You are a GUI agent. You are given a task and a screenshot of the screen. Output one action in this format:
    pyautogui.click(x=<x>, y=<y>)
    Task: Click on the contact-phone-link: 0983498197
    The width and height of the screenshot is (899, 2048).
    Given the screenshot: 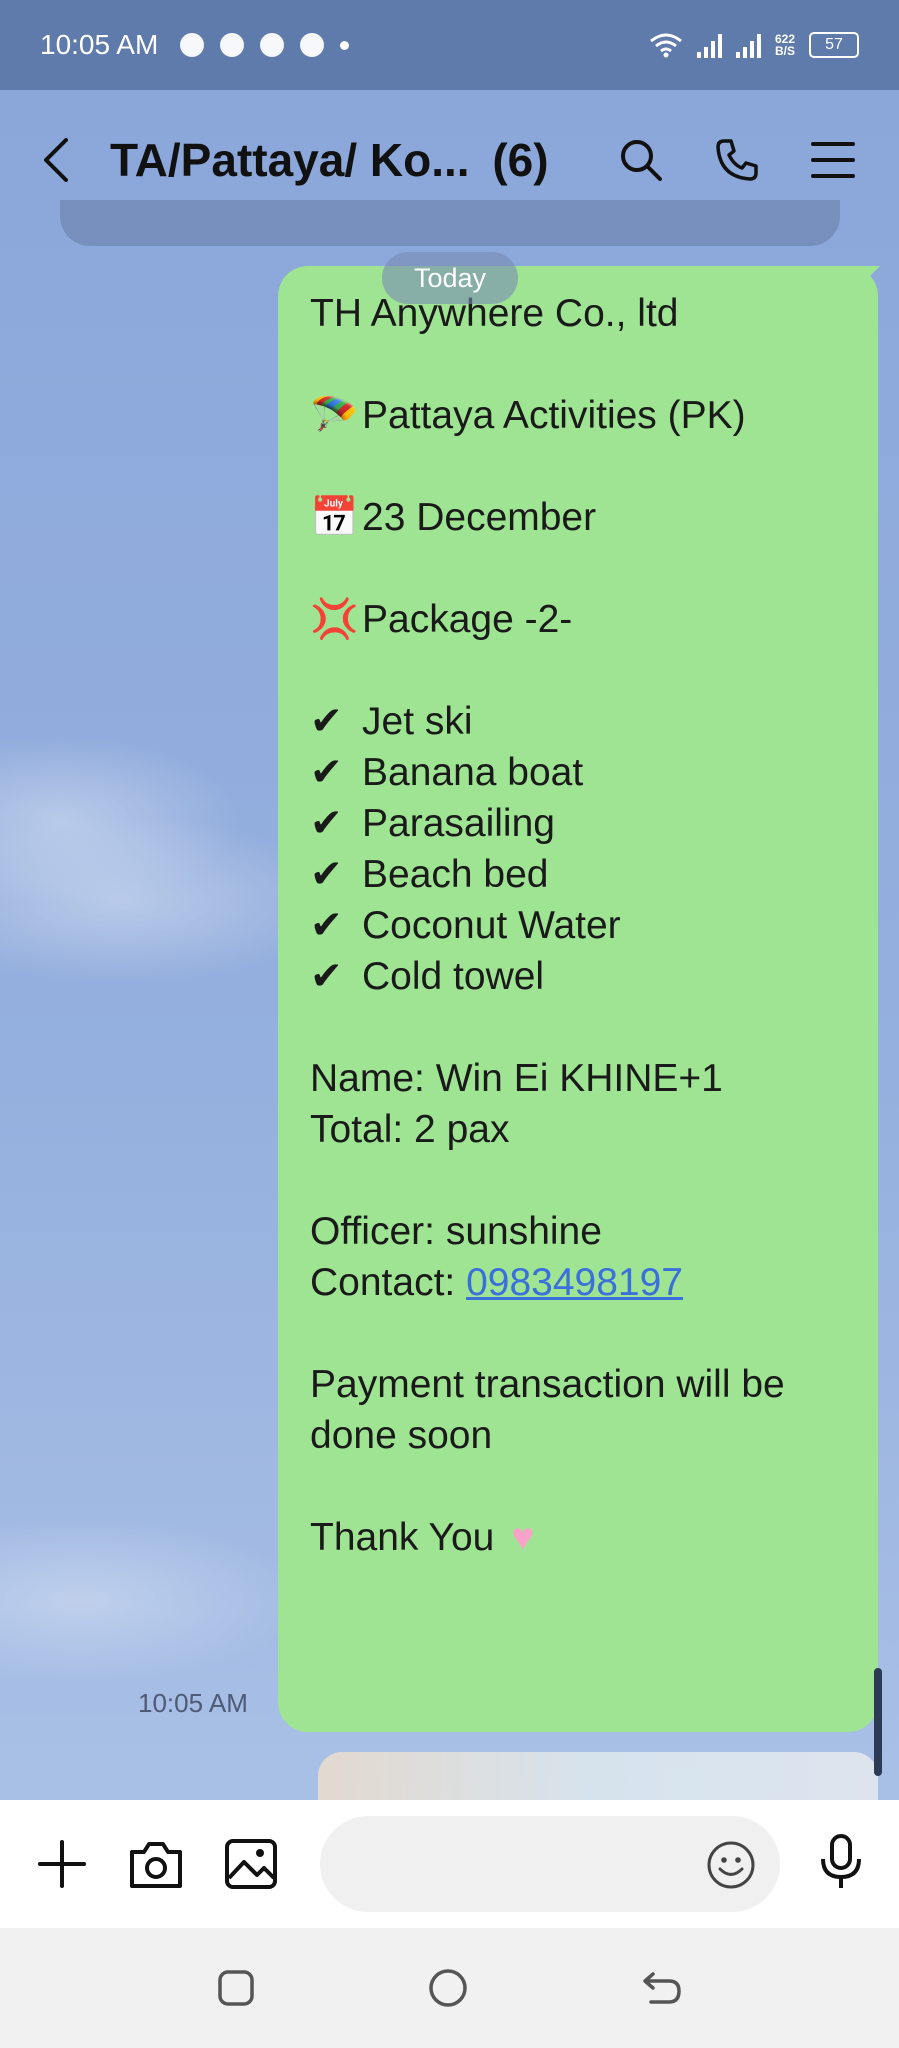 What is the action you would take?
    pyautogui.click(x=574, y=1282)
    